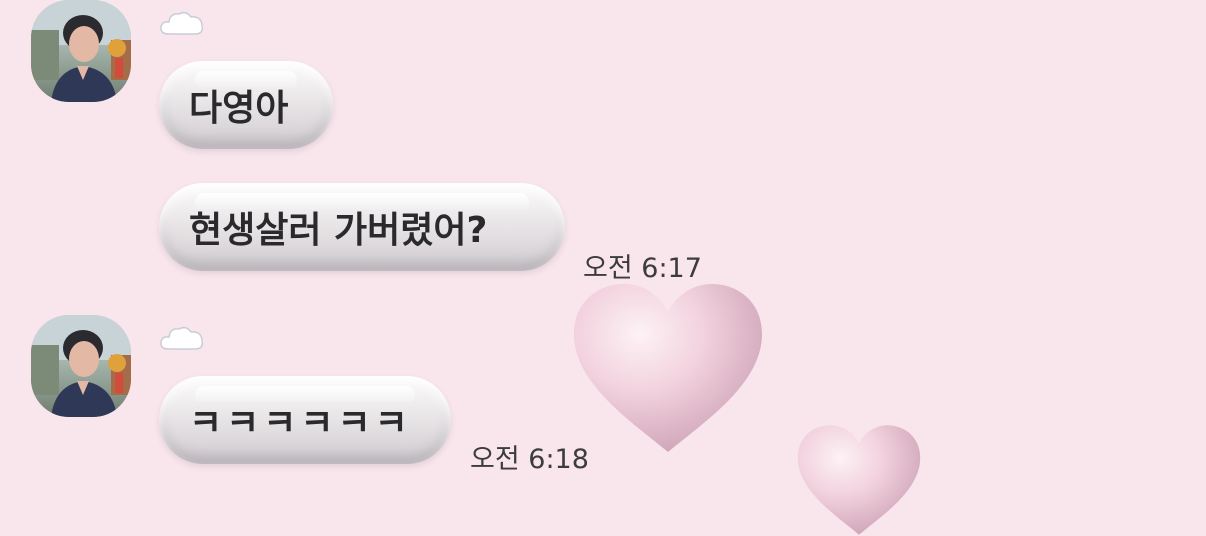 The width and height of the screenshot is (1206, 536). Describe the element at coordinates (300, 423) in the screenshot. I see `message-text: ㅋㅋㅋㅋㅋㅋ` at that location.